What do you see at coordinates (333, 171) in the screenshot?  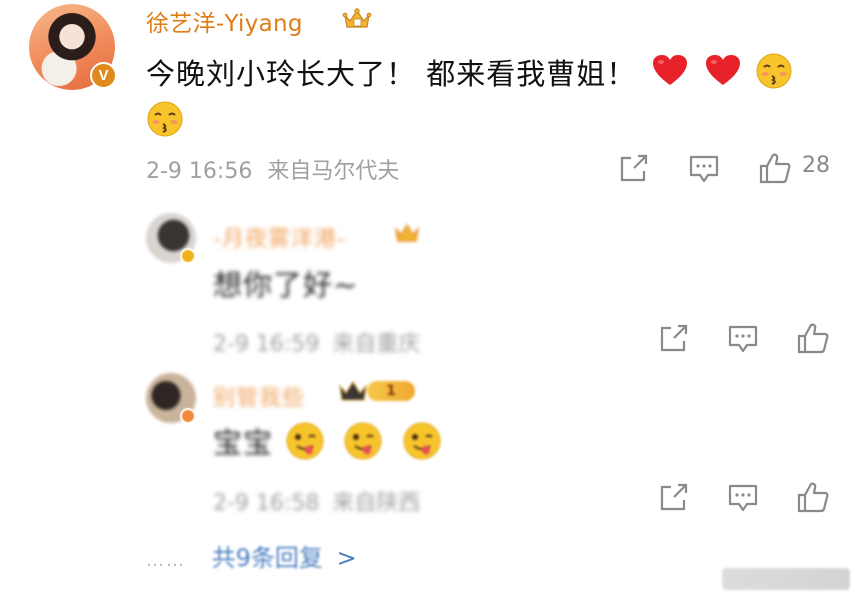 I see `post-source: 来自马尔代夫` at bounding box center [333, 171].